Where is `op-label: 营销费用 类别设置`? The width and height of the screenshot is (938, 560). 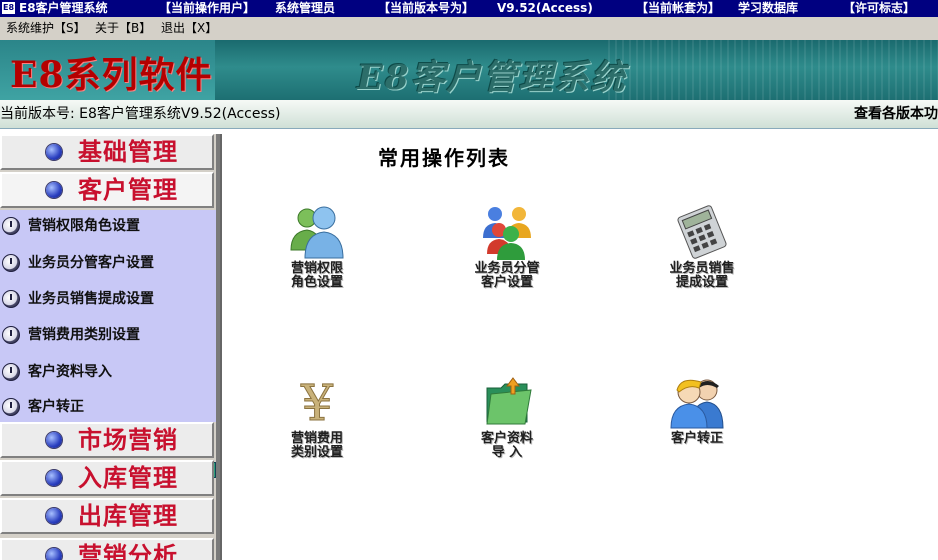 op-label: 营销费用 类别设置 is located at coordinates (316, 445).